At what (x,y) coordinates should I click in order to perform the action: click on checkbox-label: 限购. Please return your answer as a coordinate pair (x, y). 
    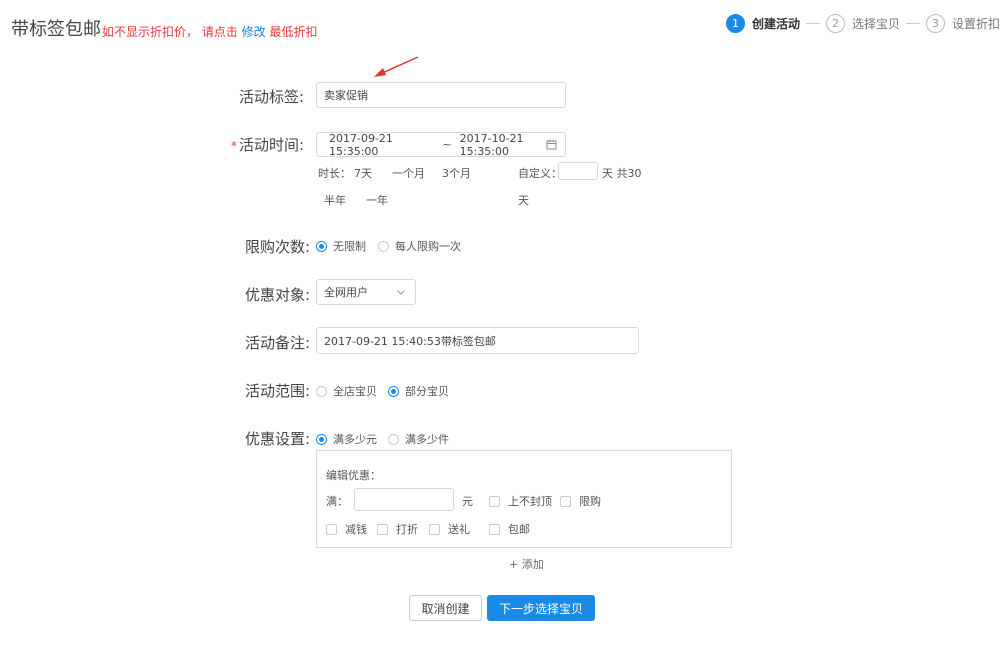
    Looking at the image, I should click on (590, 501).